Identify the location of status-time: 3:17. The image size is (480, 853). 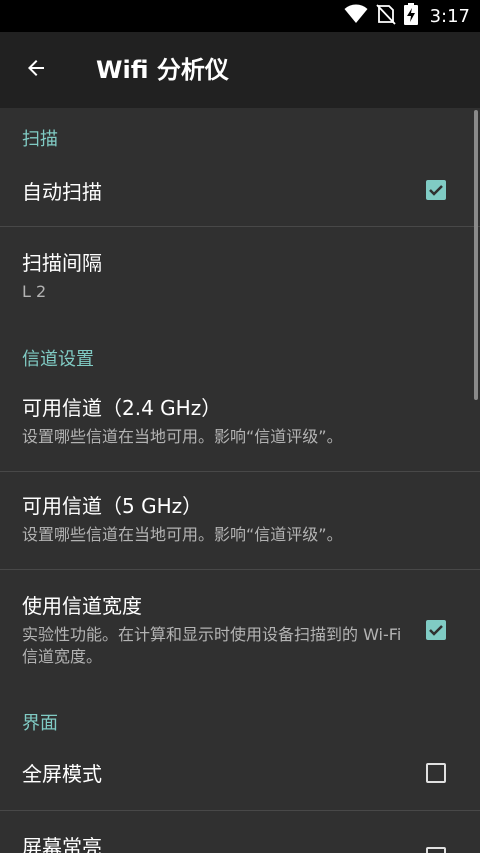
(449, 16).